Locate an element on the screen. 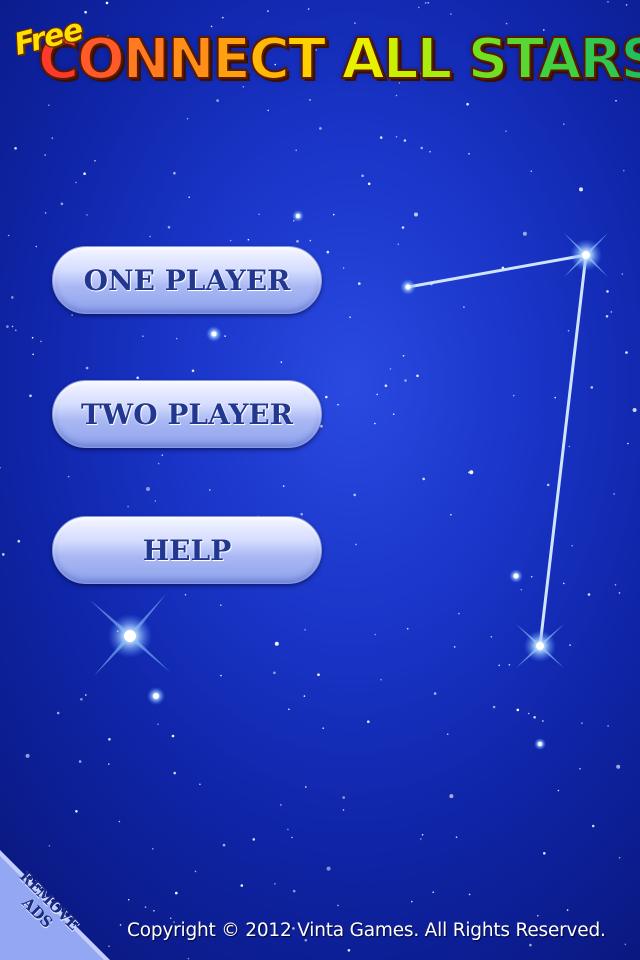 The height and width of the screenshot is (960, 640). two-player-button: TWO PLAYER is located at coordinates (187, 414).